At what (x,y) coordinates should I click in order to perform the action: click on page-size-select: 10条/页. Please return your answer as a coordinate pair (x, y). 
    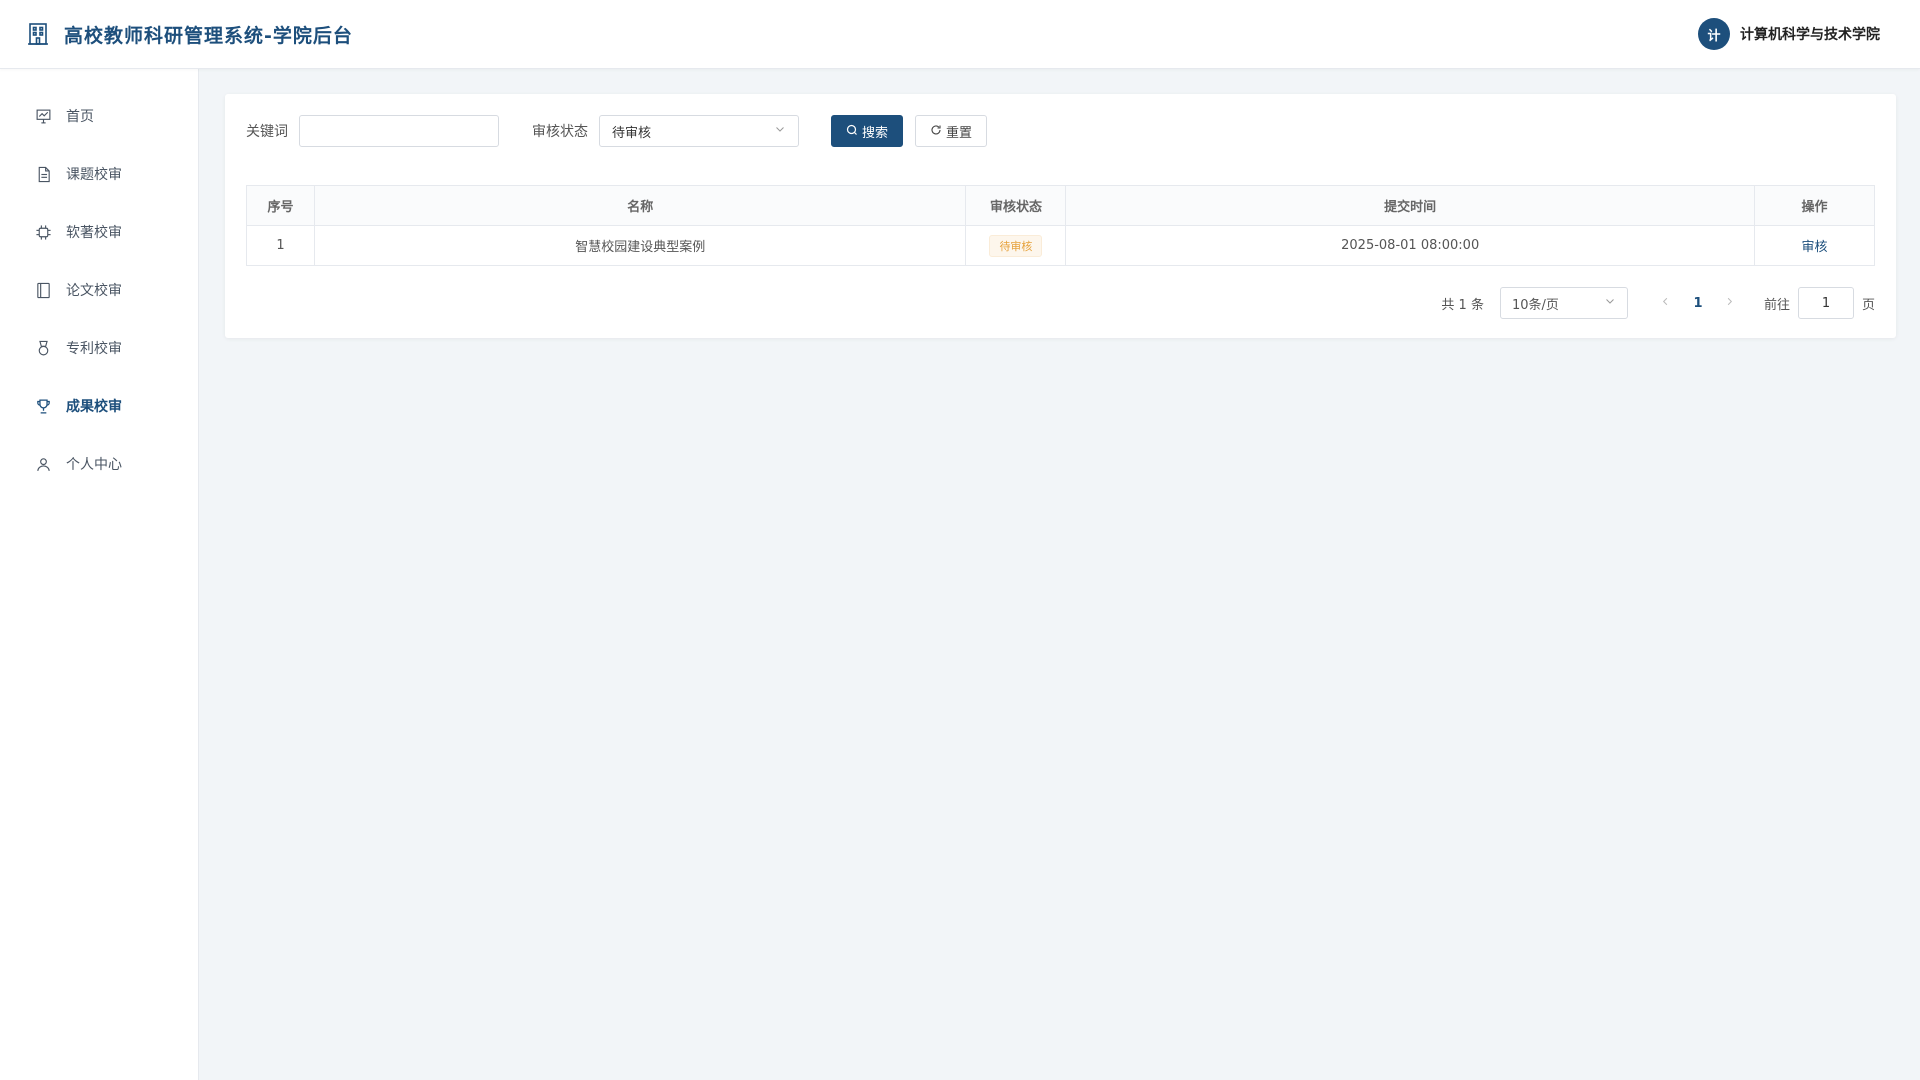
    Looking at the image, I should click on (1563, 303).